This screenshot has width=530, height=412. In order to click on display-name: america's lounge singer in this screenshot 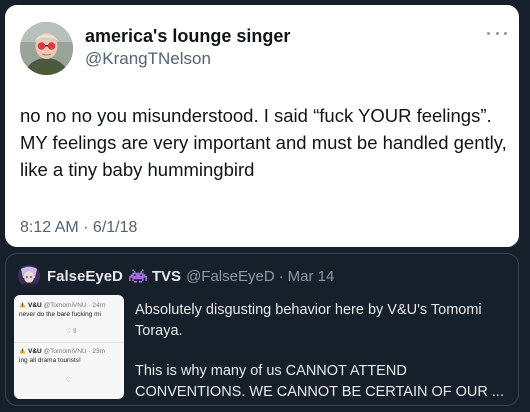, I will do `click(187, 36)`.